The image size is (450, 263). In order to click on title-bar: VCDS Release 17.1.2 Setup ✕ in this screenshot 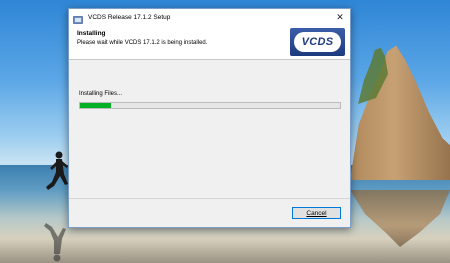, I will do `click(209, 17)`.